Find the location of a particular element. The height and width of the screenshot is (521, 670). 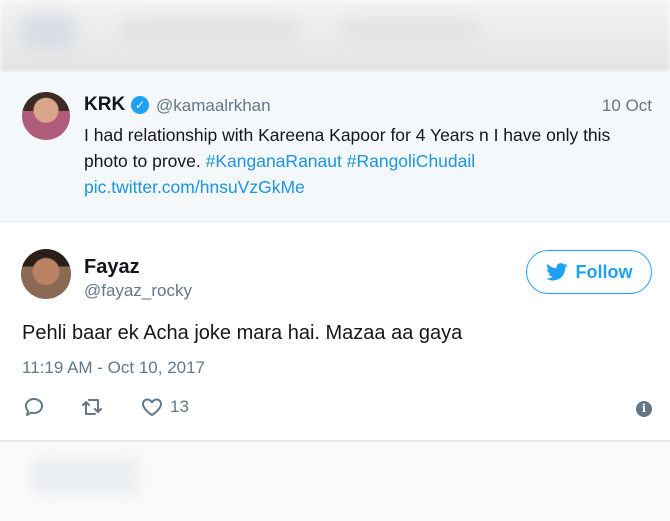

heart-icon is located at coordinates (152, 407).